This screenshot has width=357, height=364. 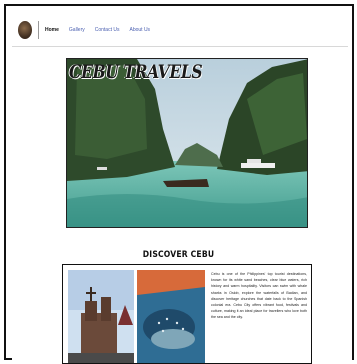 I want to click on section-heading: DISCOVER CEBU, so click(x=178, y=255).